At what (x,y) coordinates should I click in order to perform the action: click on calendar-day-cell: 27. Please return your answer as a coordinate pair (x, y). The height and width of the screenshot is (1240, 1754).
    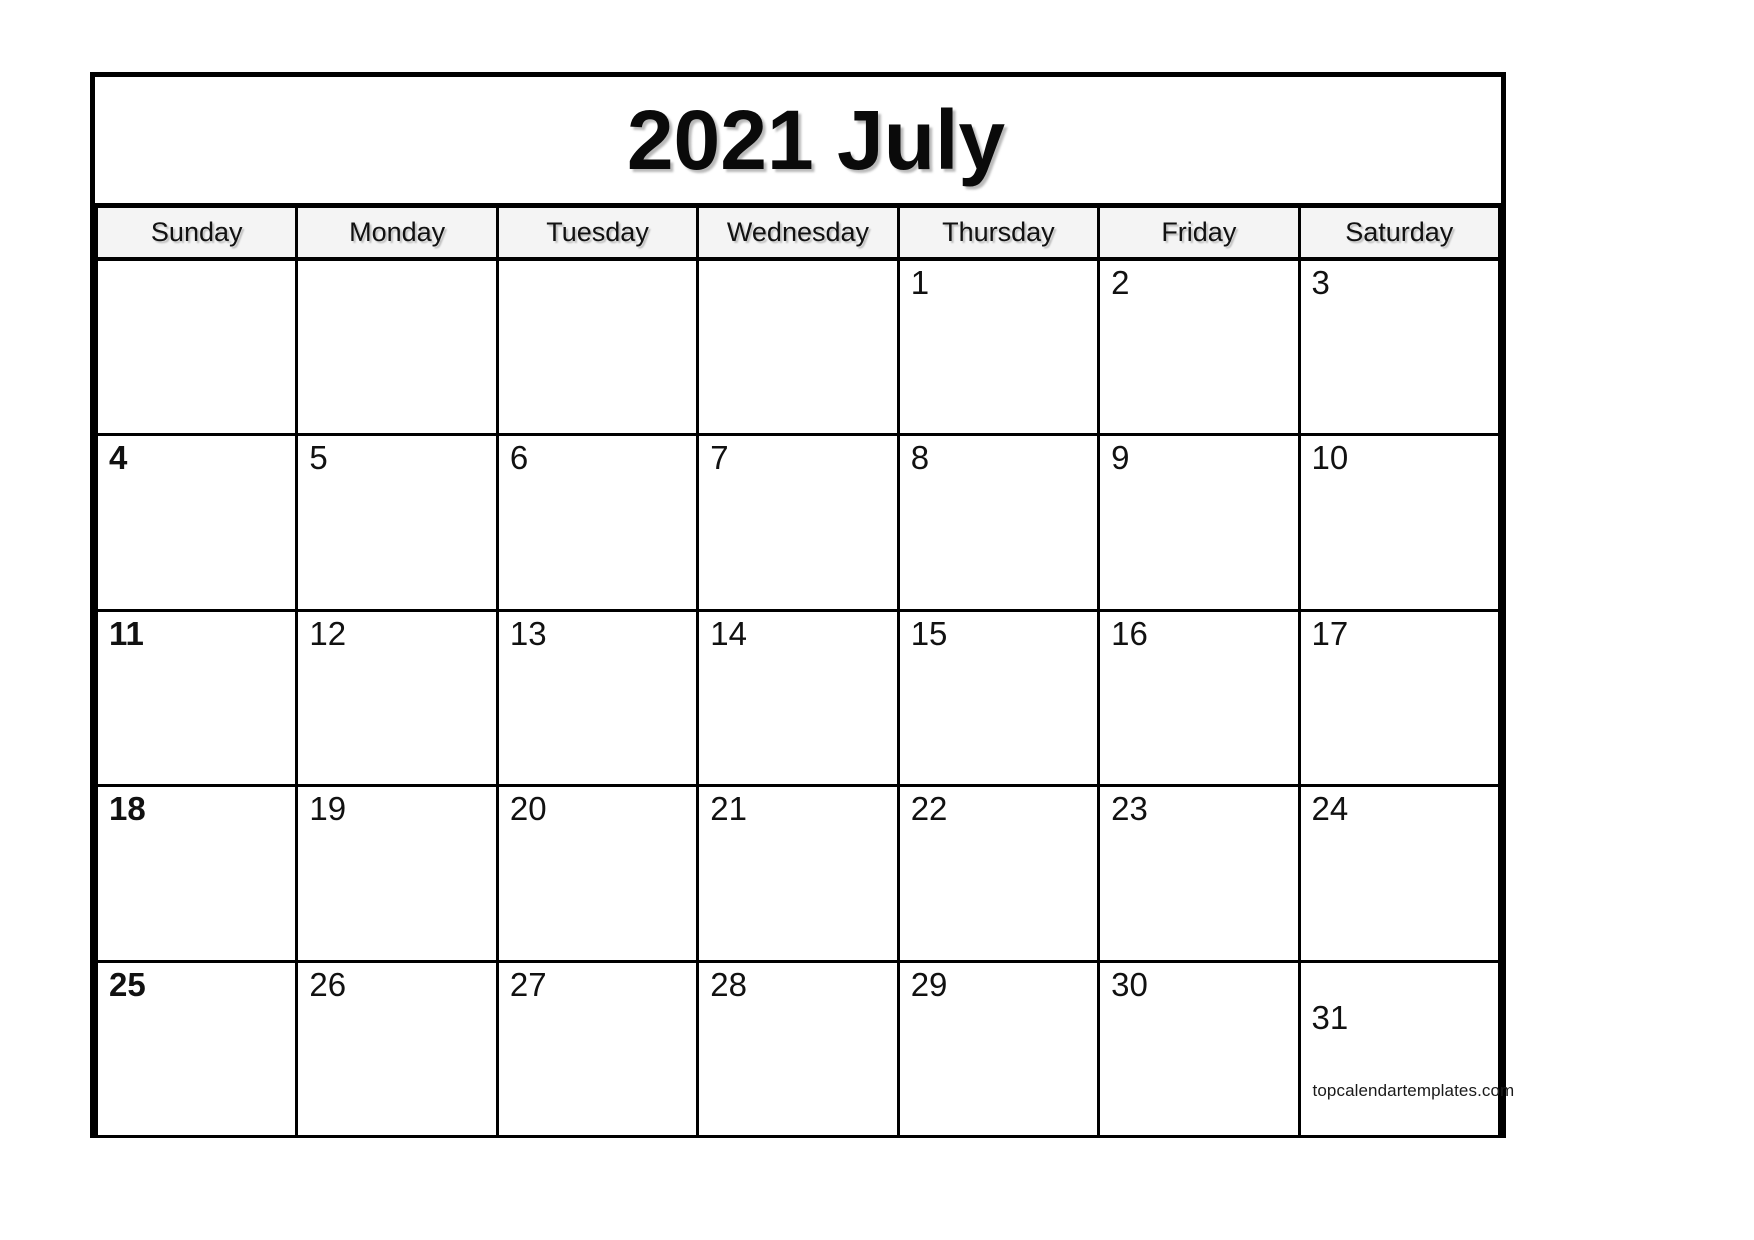
    Looking at the image, I should click on (597, 1049).